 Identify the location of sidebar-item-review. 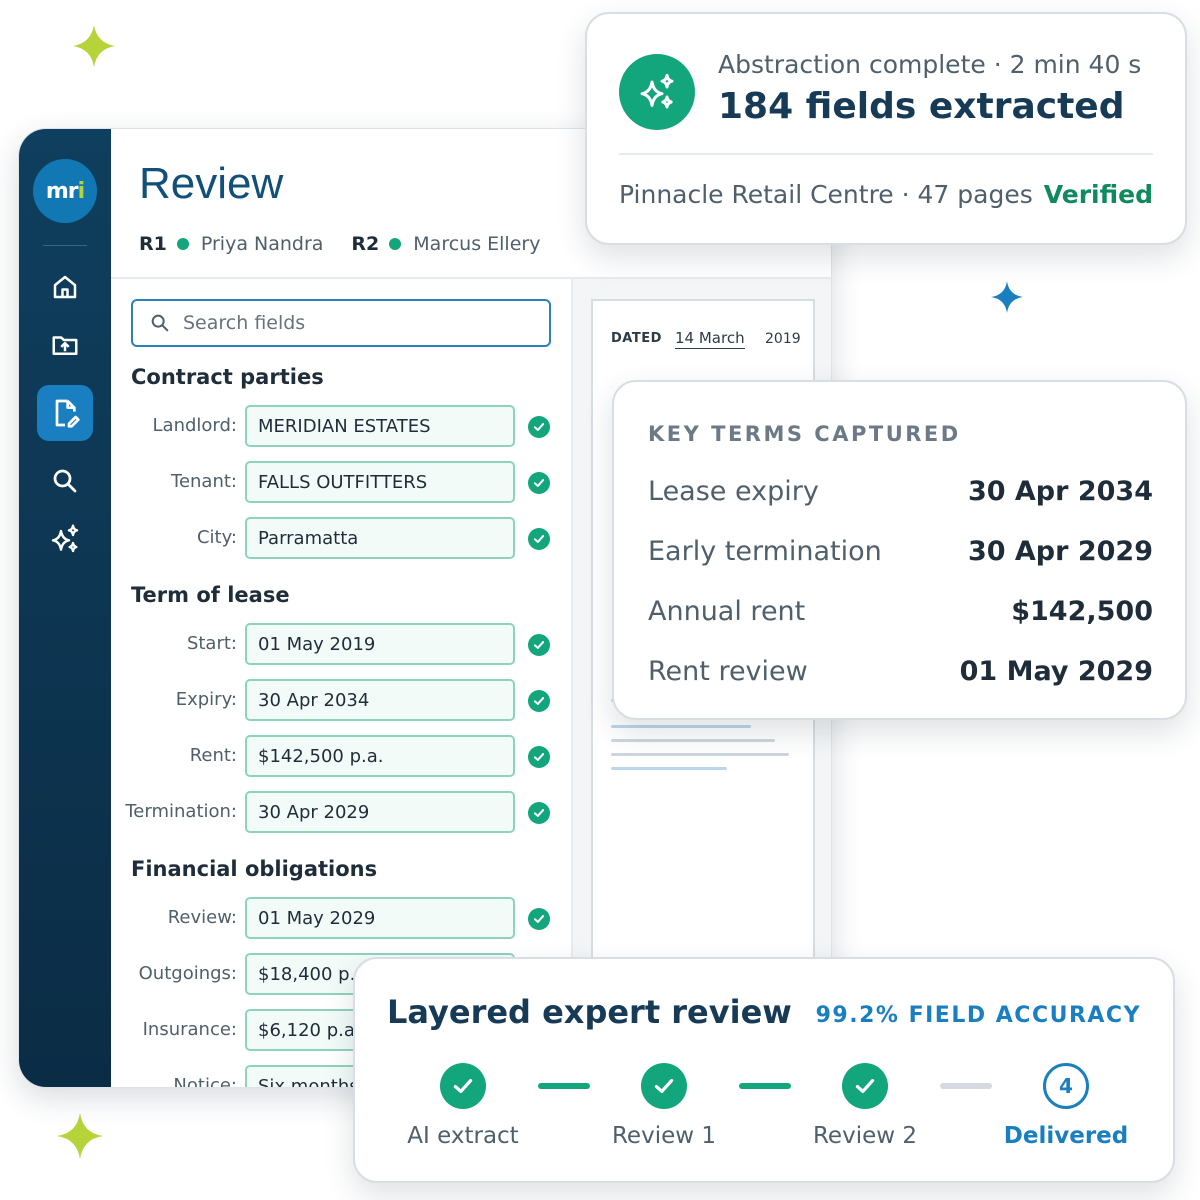
(65, 413).